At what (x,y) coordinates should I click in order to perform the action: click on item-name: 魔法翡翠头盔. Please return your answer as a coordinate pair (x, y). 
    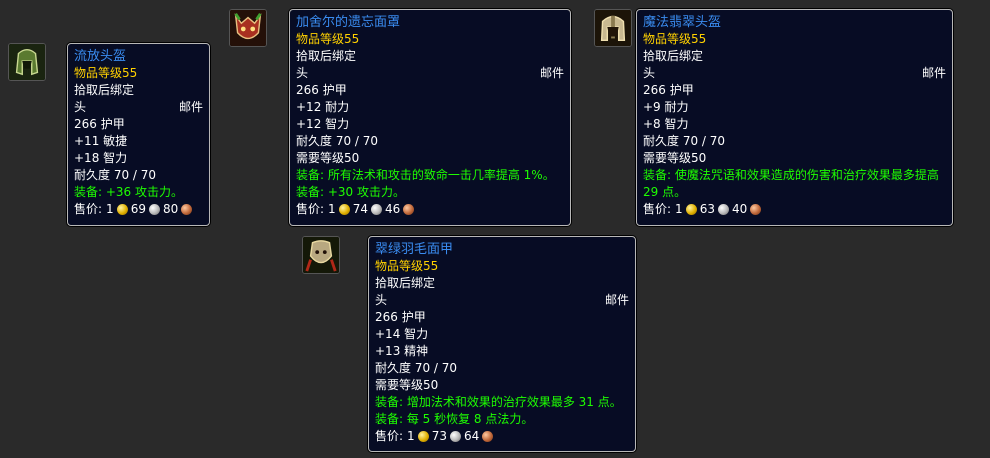
    Looking at the image, I should click on (682, 22).